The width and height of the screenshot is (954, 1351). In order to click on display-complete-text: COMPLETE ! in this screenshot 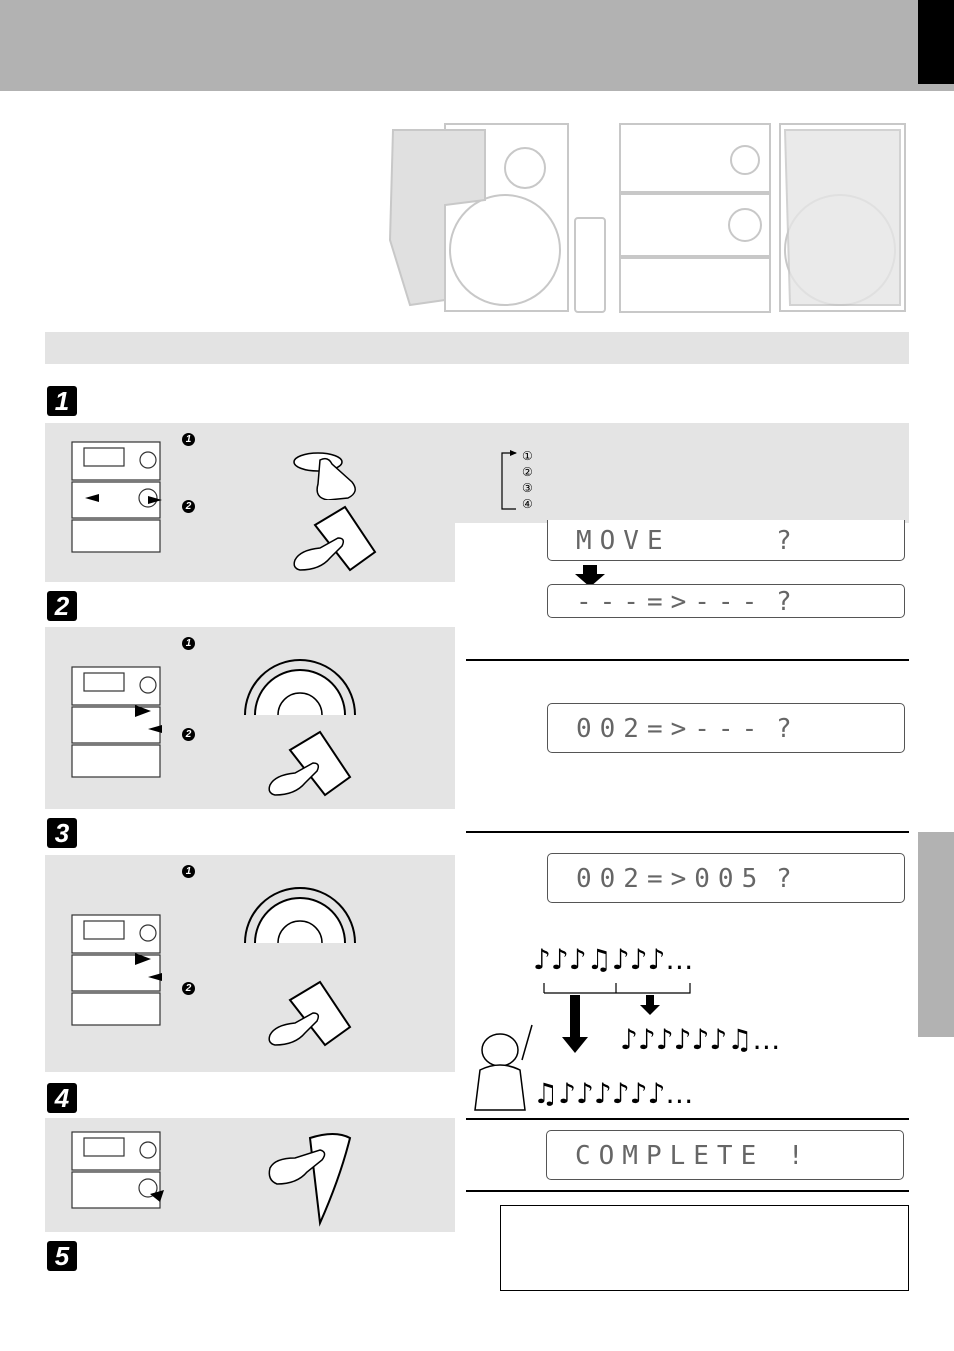, I will do `click(693, 1156)`.